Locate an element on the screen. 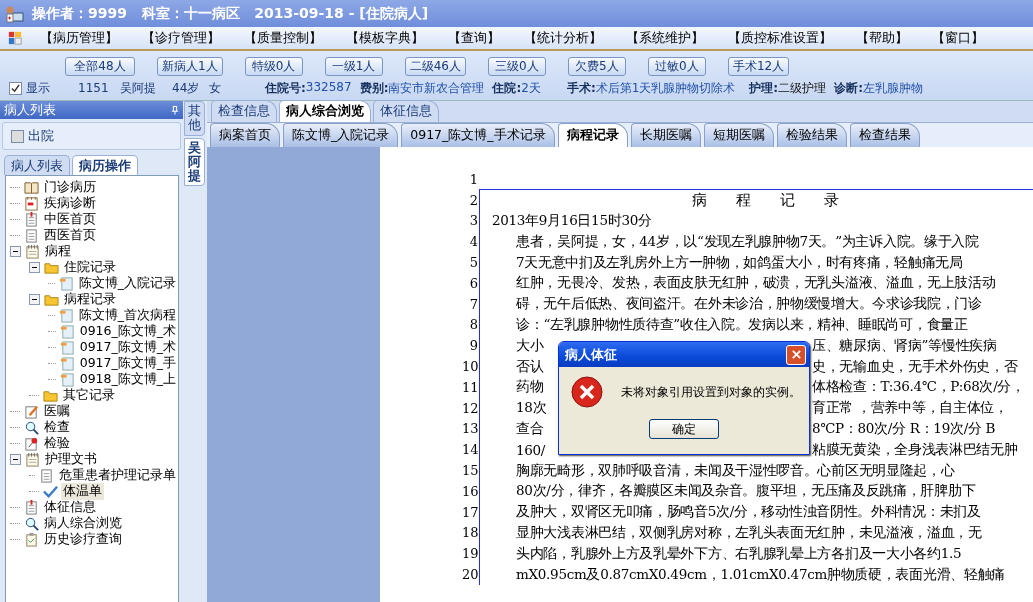 The width and height of the screenshot is (1033, 602). line-number: 10 is located at coordinates (470, 367).